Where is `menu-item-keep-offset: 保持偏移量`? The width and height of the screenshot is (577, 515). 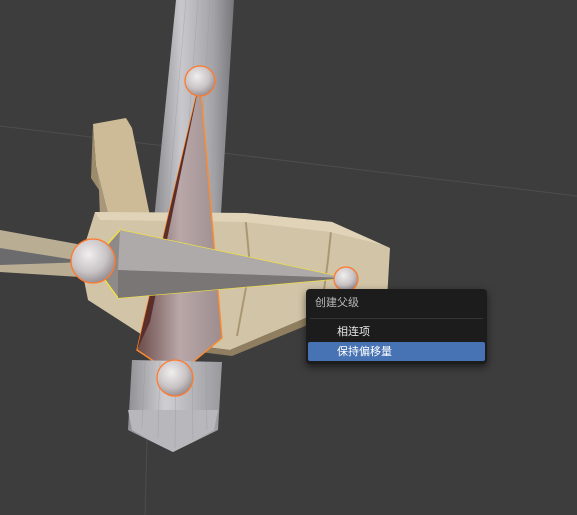
menu-item-keep-offset: 保持偏移量 is located at coordinates (396, 351).